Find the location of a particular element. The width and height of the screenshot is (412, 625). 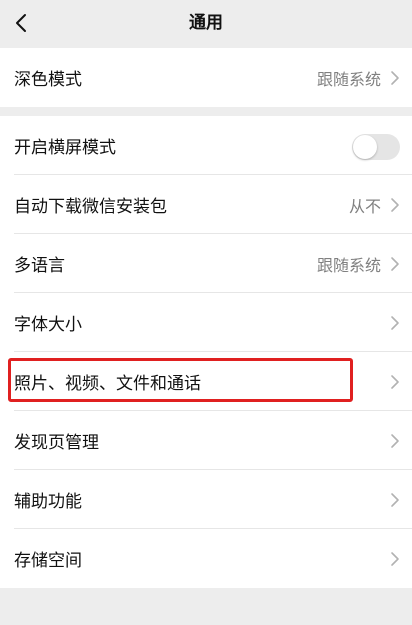

settings-item-label: 深色模式 is located at coordinates (48, 80).